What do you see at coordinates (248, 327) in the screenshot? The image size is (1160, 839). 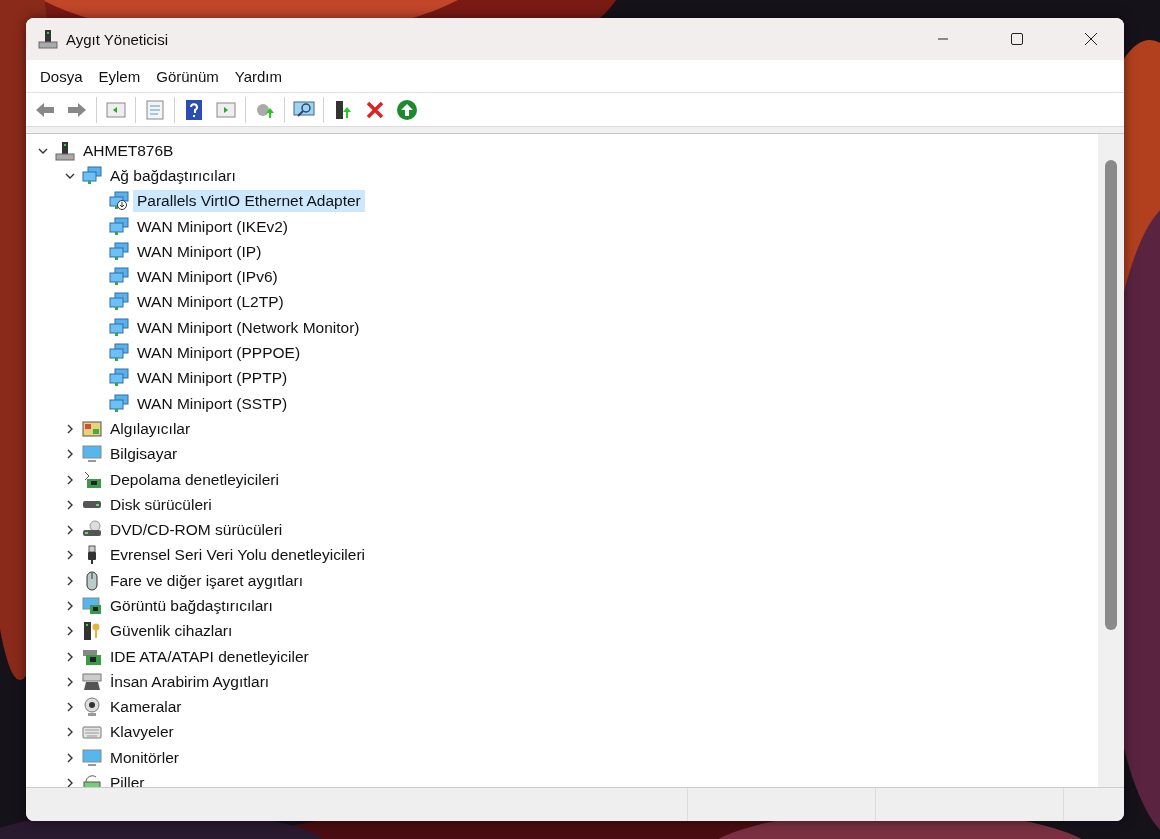 I see `tree-item: WAN Miniport (Network Monitor)` at bounding box center [248, 327].